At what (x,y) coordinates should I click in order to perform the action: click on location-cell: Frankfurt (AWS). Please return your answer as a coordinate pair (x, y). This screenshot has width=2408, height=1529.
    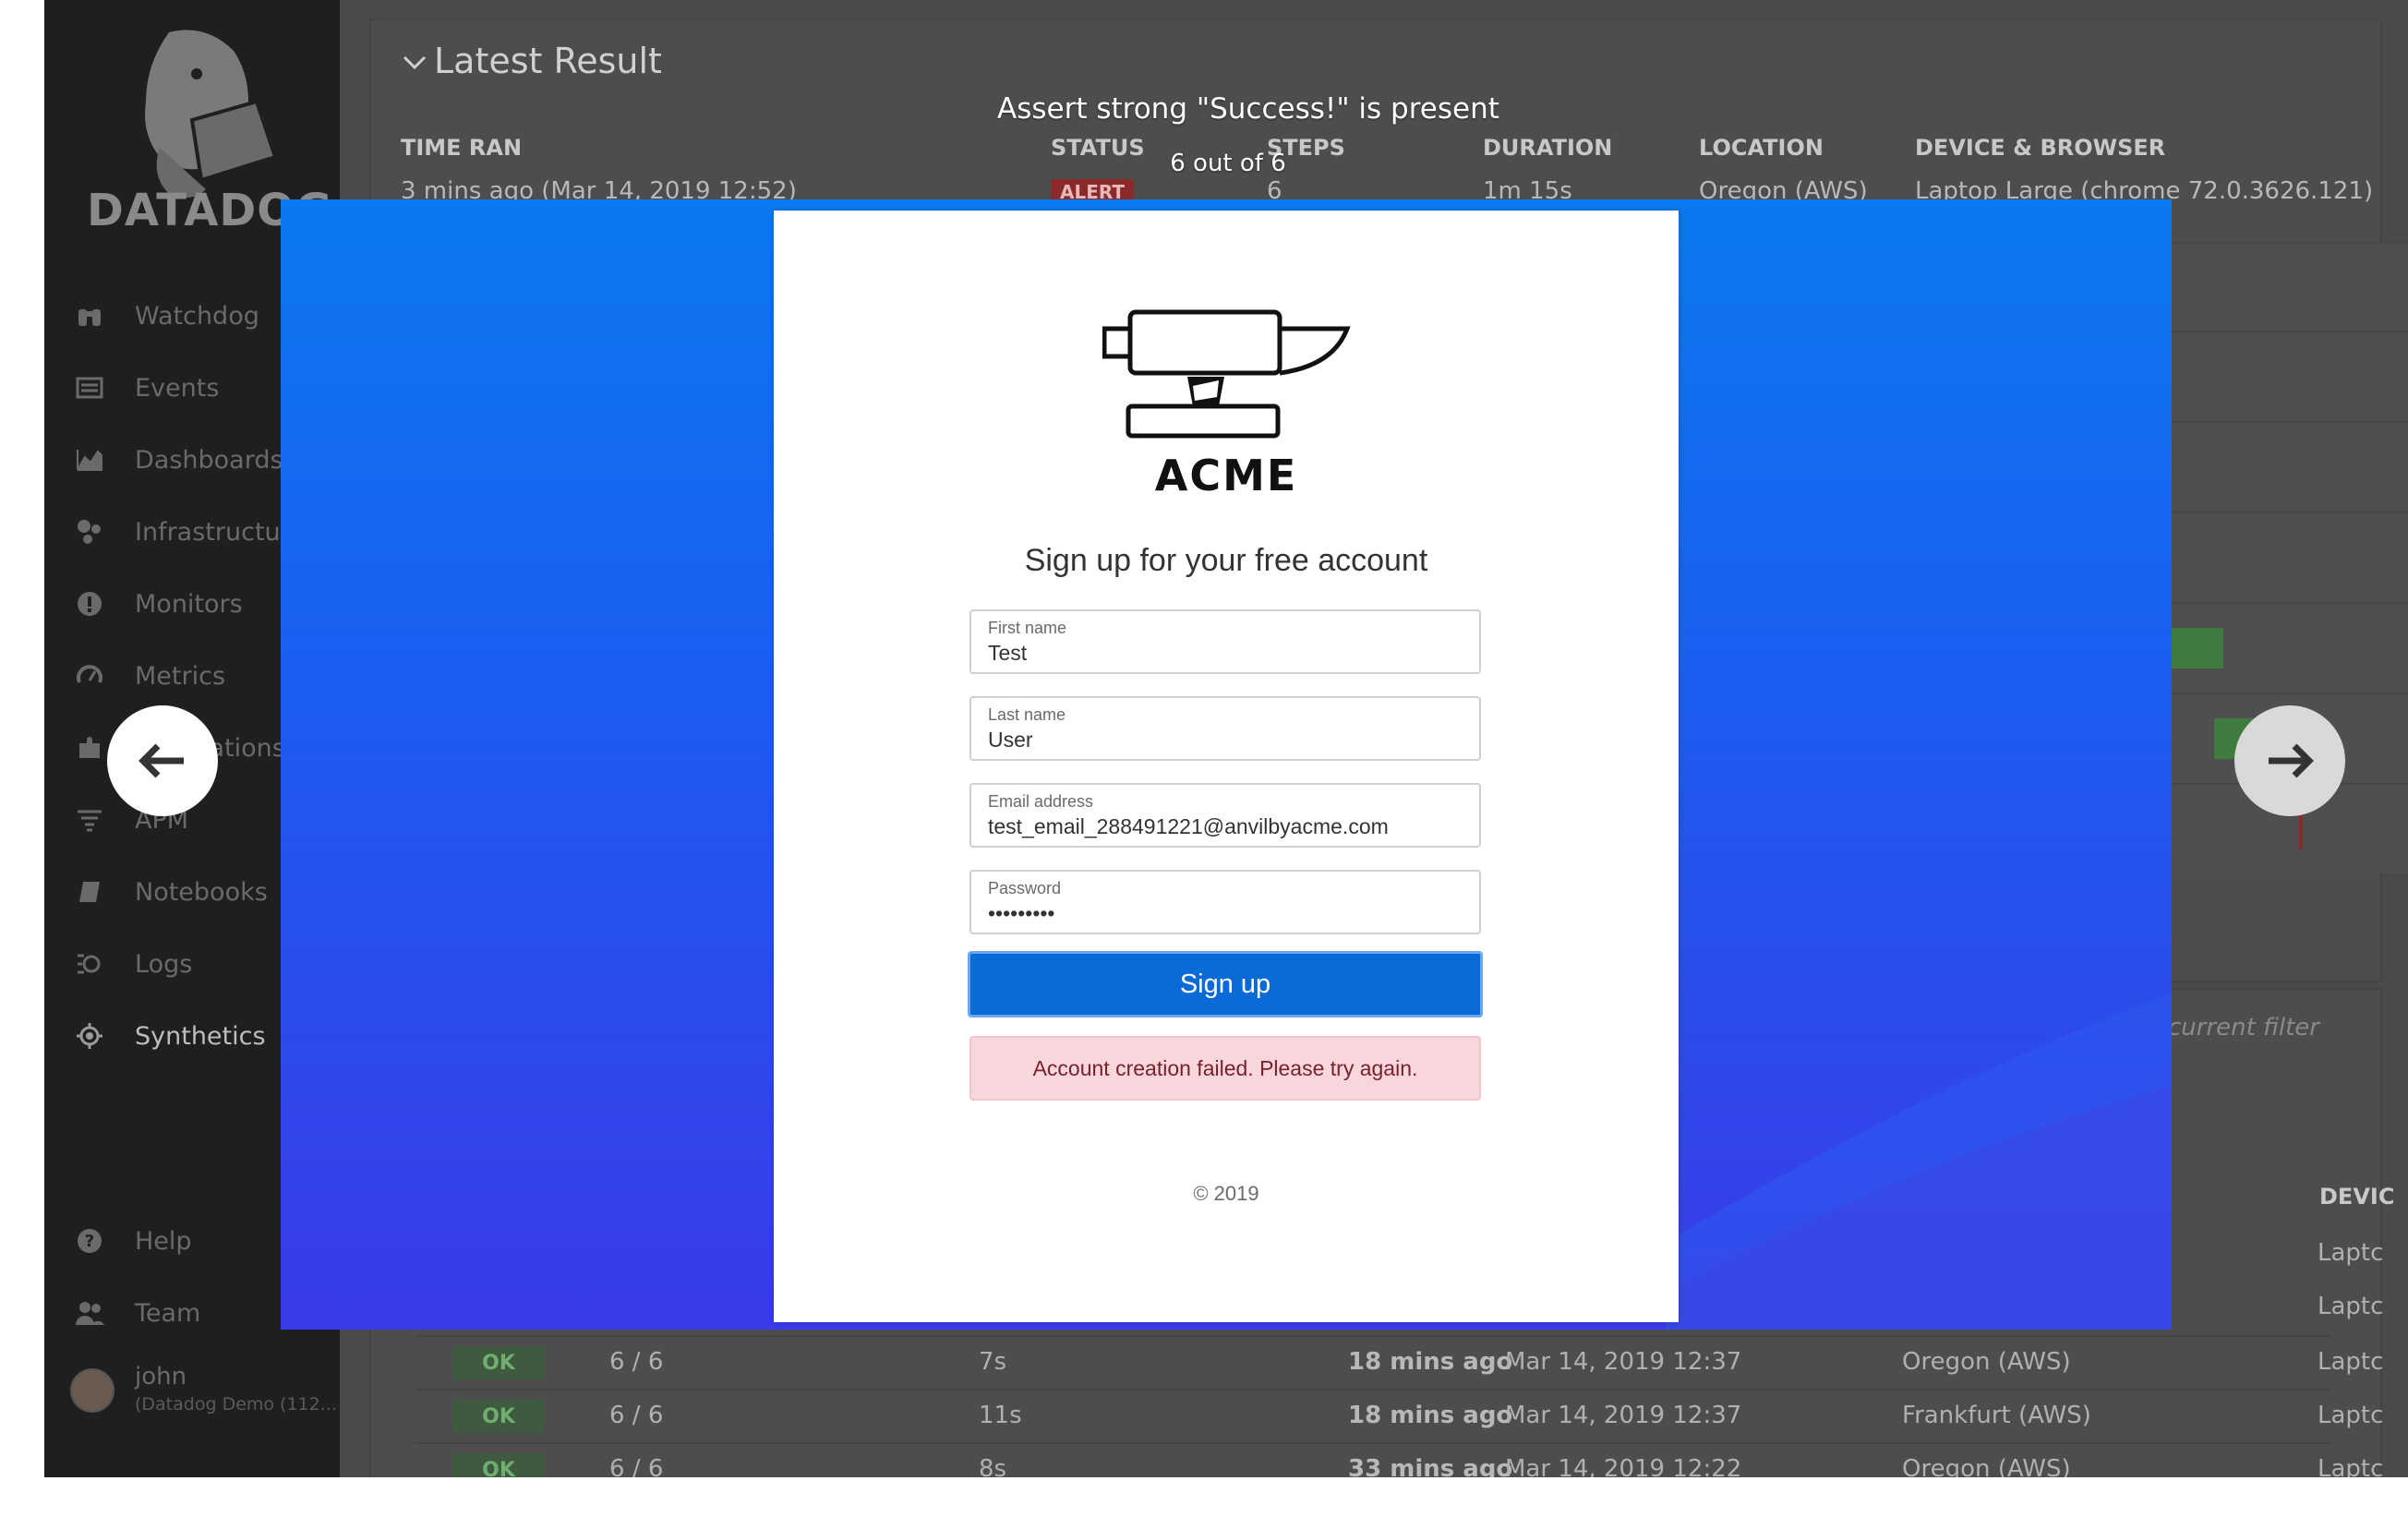
    Looking at the image, I should click on (1997, 1416).